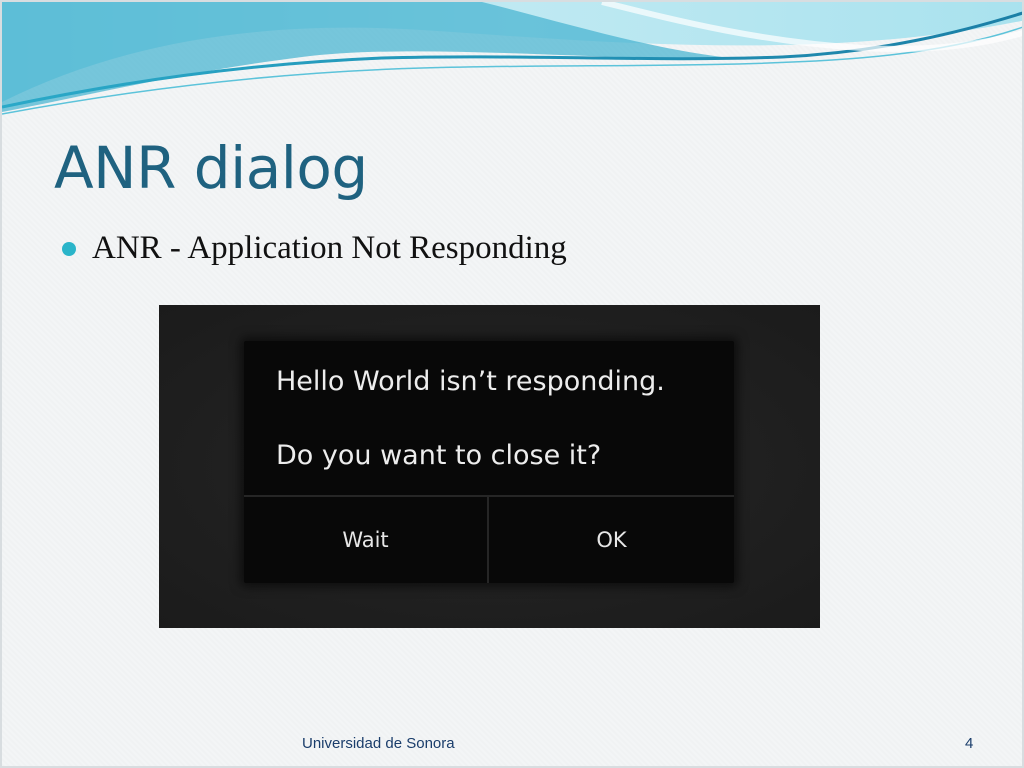  Describe the element at coordinates (512, 58) in the screenshot. I see `header-wave-decoration` at that location.